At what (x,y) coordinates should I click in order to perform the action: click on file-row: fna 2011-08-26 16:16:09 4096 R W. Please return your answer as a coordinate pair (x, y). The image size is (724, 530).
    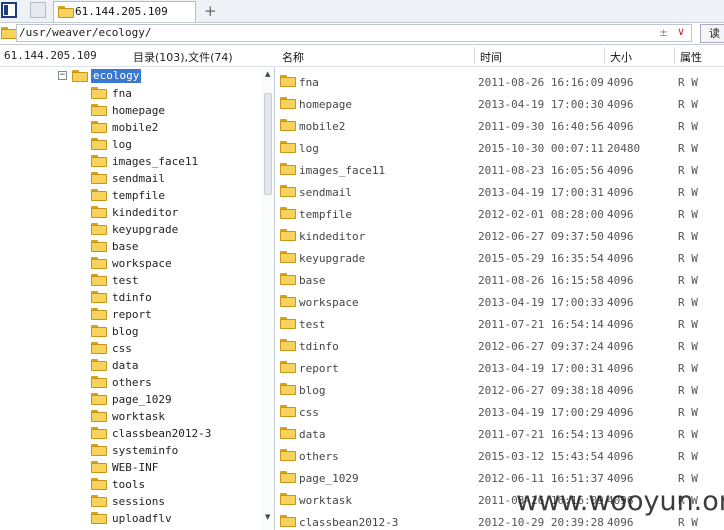
    Looking at the image, I should click on (500, 81).